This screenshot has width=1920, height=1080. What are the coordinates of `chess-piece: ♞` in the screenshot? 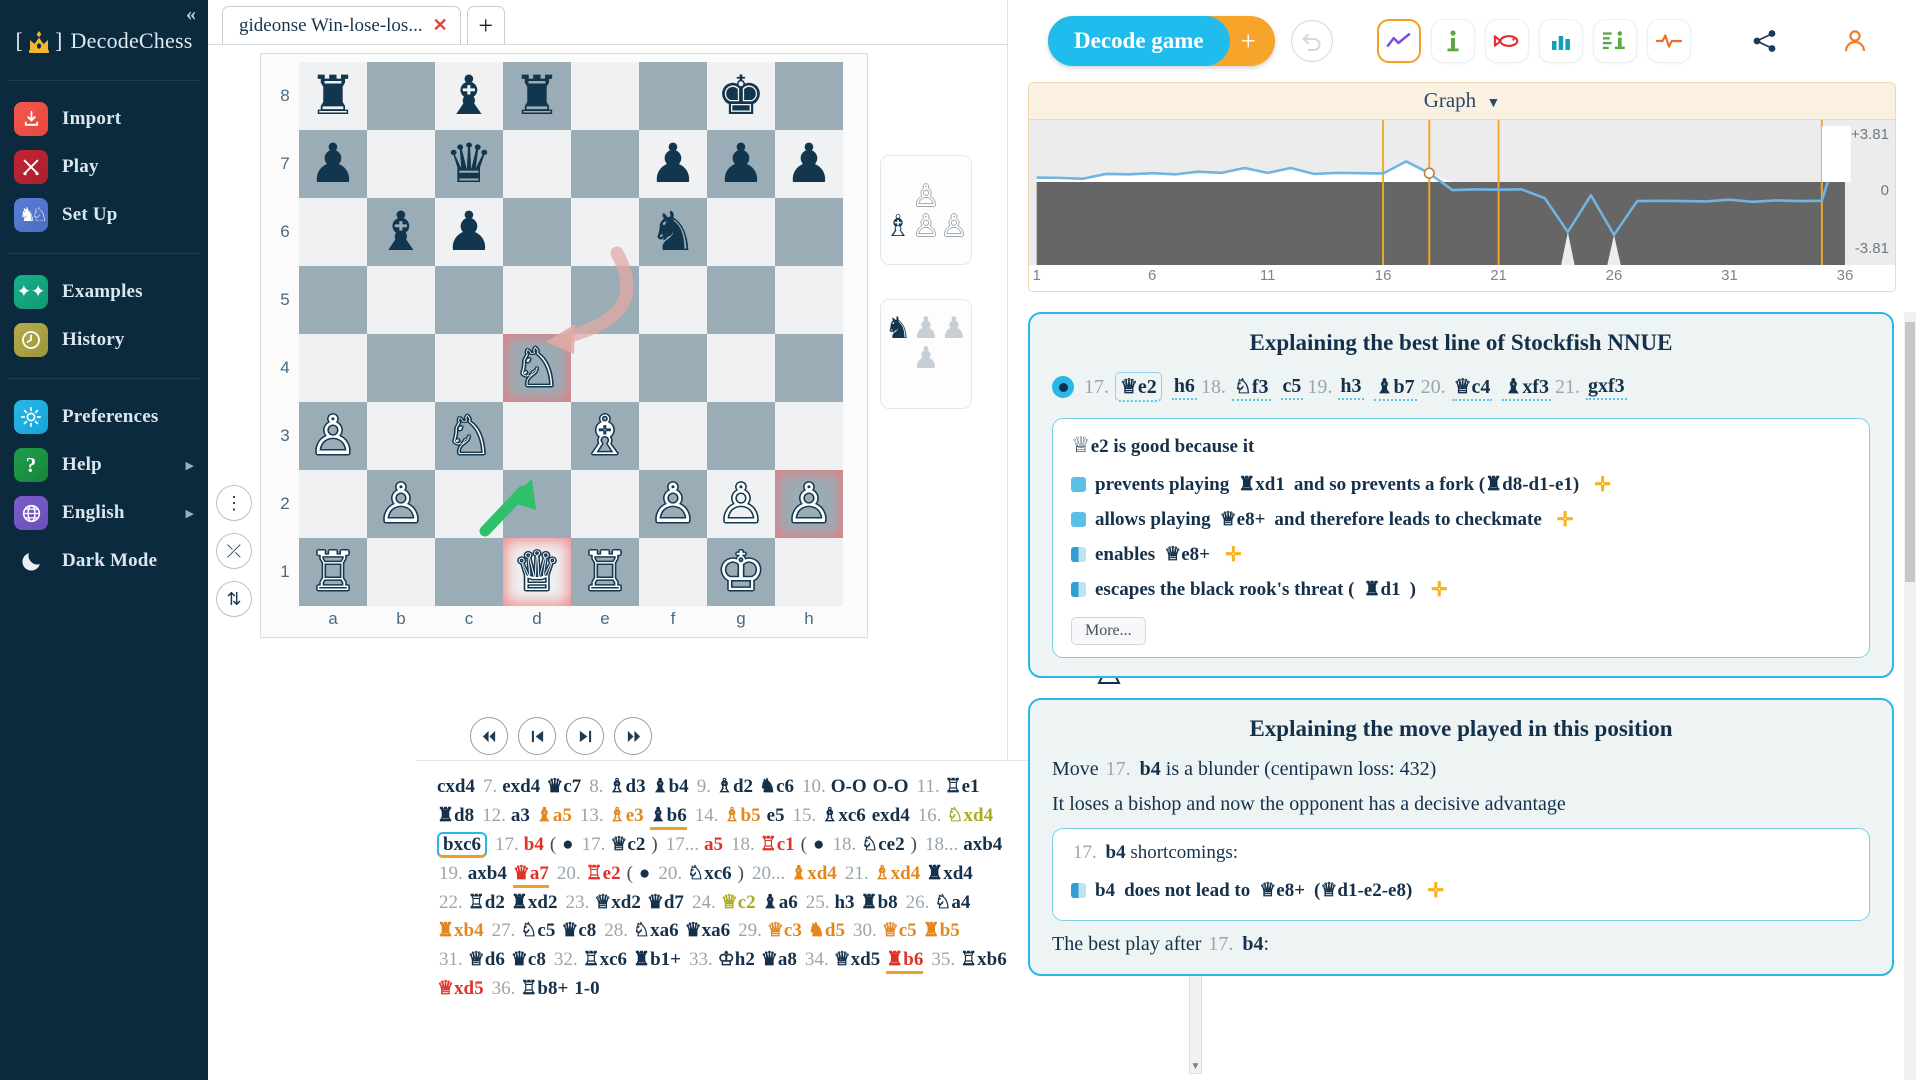 It's located at (673, 232).